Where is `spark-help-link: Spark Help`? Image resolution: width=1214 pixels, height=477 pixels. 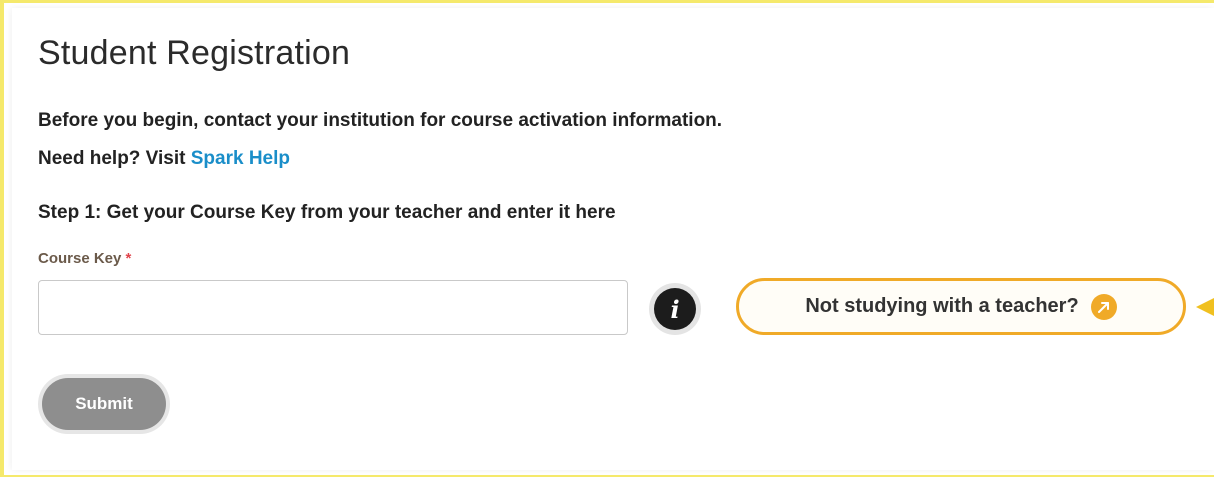 spark-help-link: Spark Help is located at coordinates (240, 158).